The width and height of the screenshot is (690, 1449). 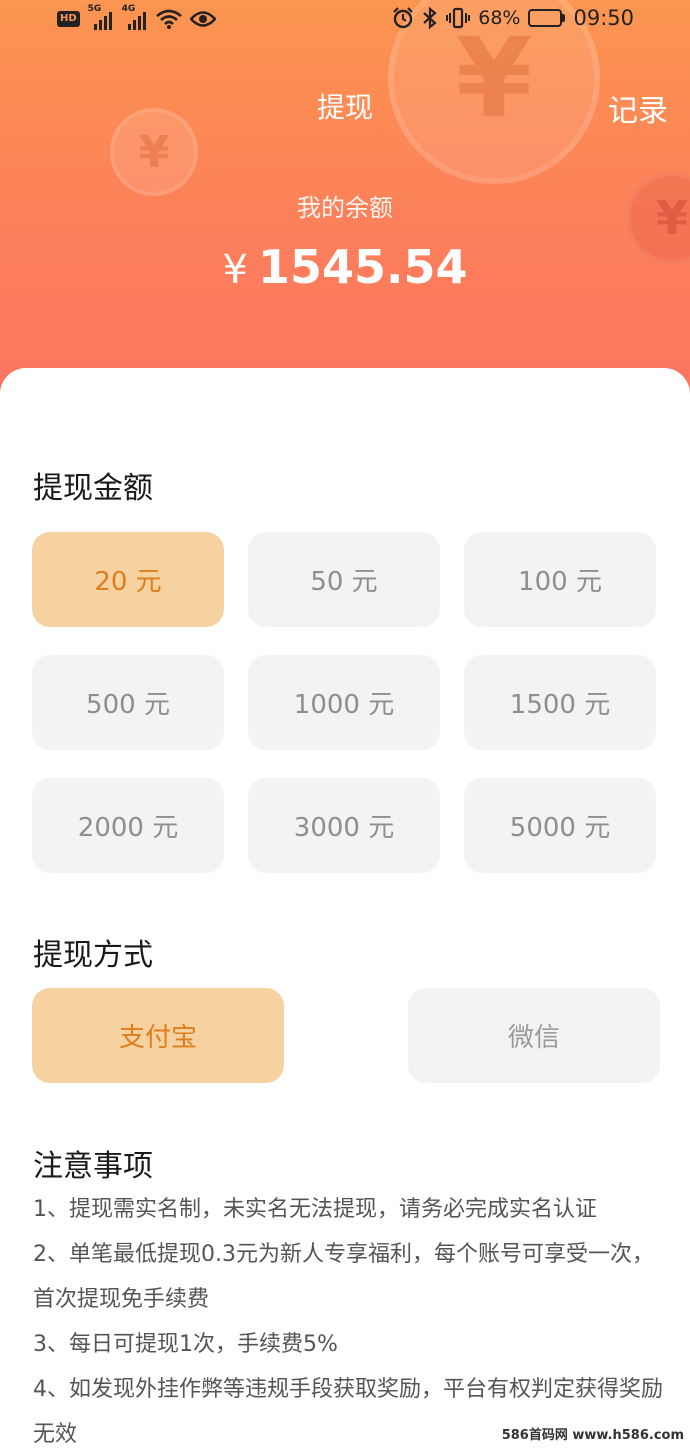 What do you see at coordinates (547, 18) in the screenshot?
I see `battery-icon` at bounding box center [547, 18].